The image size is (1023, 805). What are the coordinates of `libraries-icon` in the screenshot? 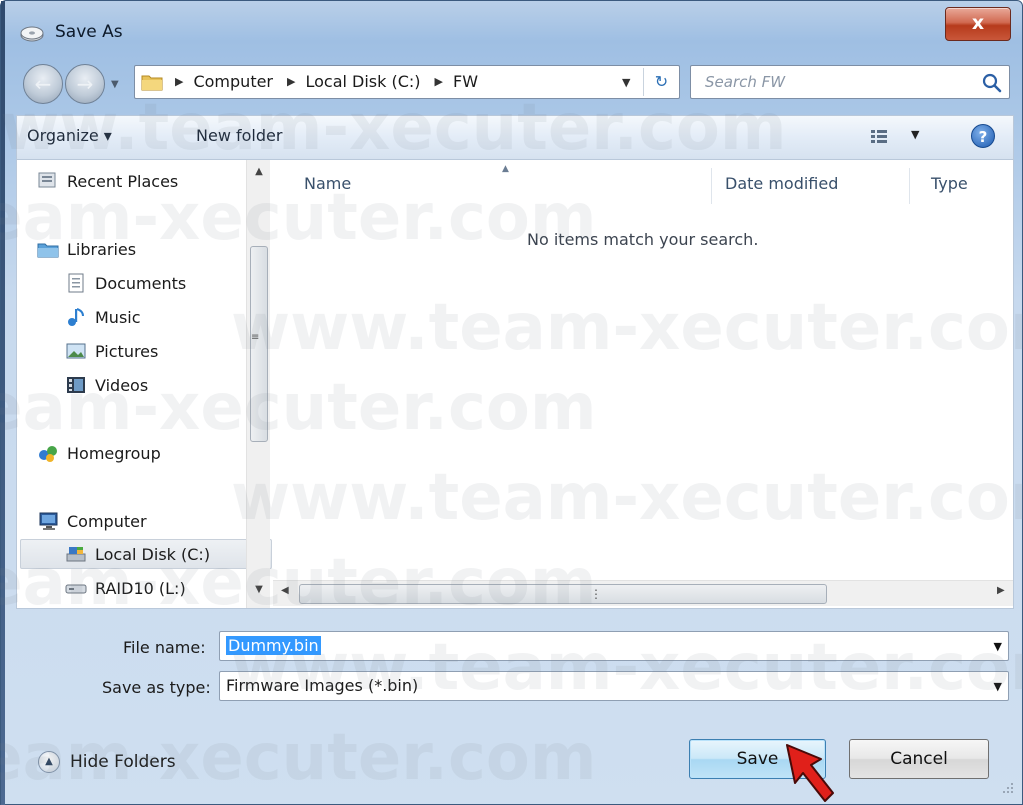 It's located at (48, 250).